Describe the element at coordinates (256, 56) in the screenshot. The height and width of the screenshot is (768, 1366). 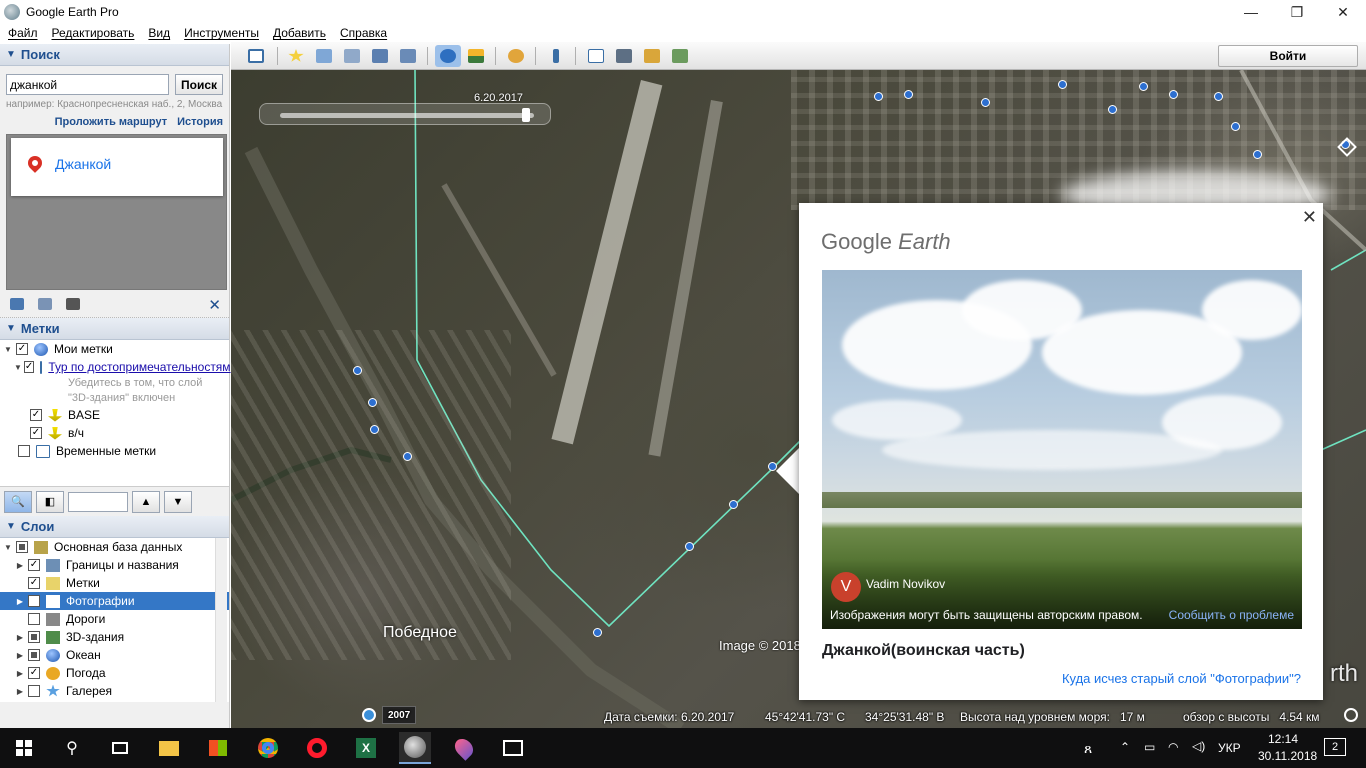
I see `sidebar-toggle-icon` at that location.